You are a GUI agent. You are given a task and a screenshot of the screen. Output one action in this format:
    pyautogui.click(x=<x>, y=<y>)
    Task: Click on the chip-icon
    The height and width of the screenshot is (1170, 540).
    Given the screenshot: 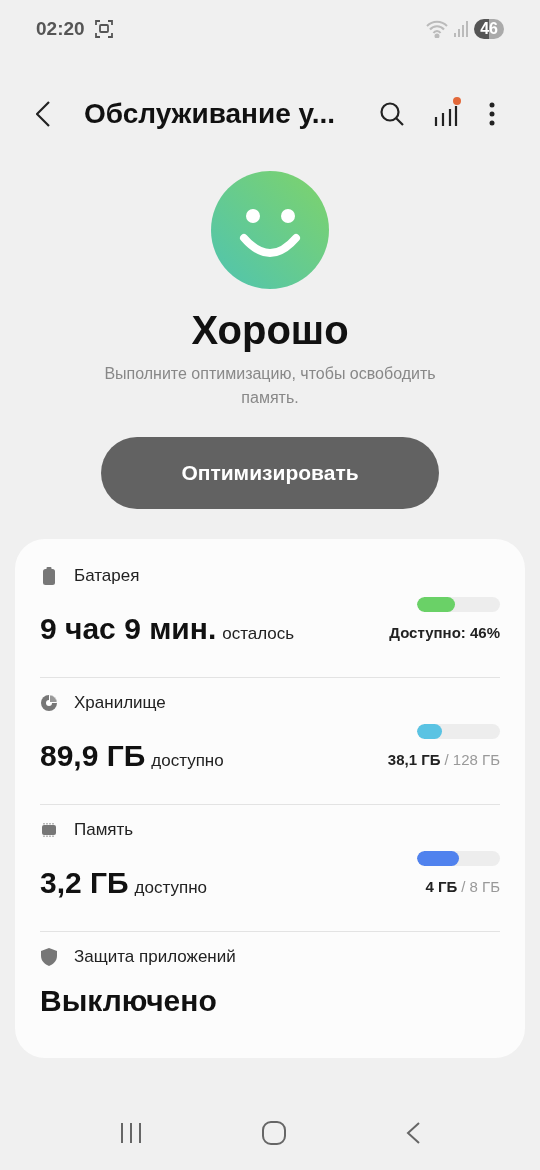 What is the action you would take?
    pyautogui.click(x=49, y=830)
    